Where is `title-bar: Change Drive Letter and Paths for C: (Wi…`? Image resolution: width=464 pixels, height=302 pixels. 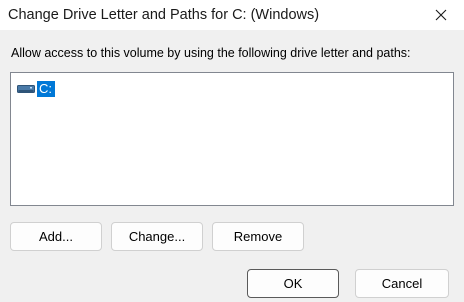 title-bar: Change Drive Letter and Paths for C: (Wi… is located at coordinates (232, 15).